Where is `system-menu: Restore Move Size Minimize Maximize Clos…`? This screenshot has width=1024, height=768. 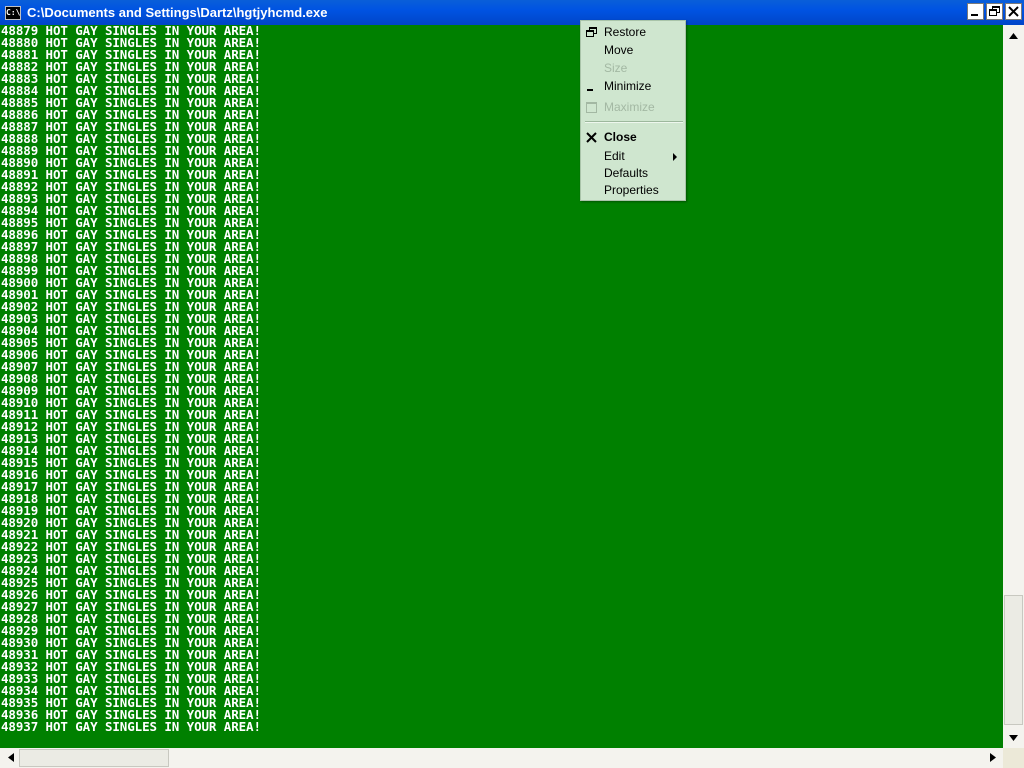
system-menu: Restore Move Size Minimize Maximize Clos… is located at coordinates (633, 110).